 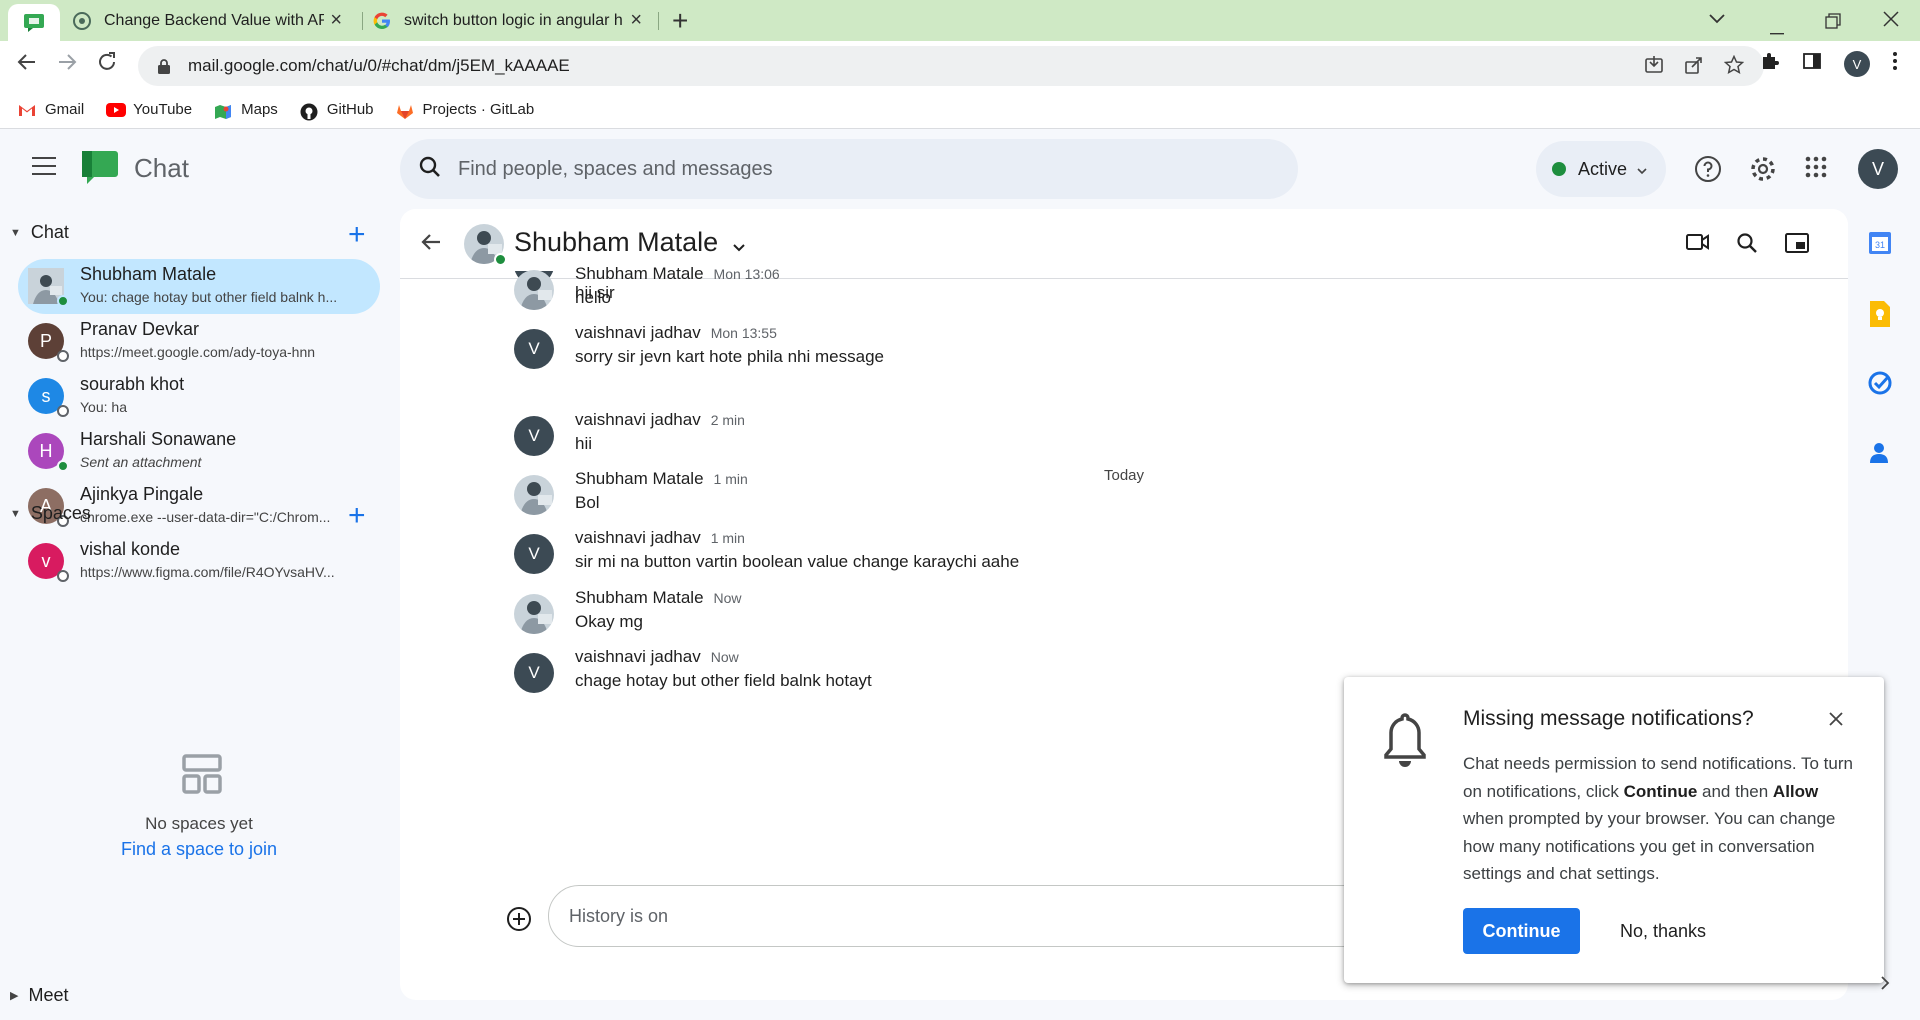 What do you see at coordinates (1833, 23) in the screenshot?
I see `restore-icon` at bounding box center [1833, 23].